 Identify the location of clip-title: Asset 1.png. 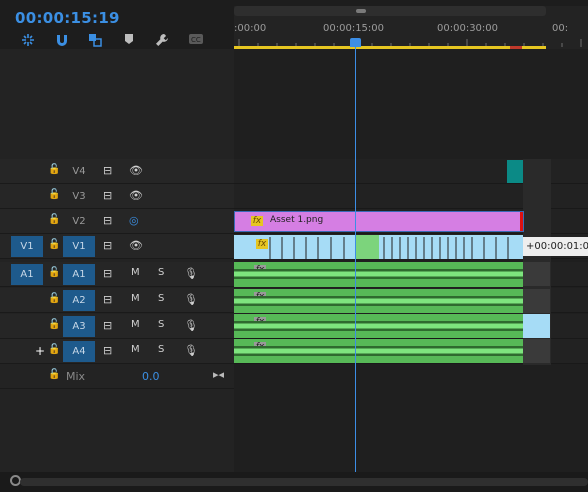
(297, 220).